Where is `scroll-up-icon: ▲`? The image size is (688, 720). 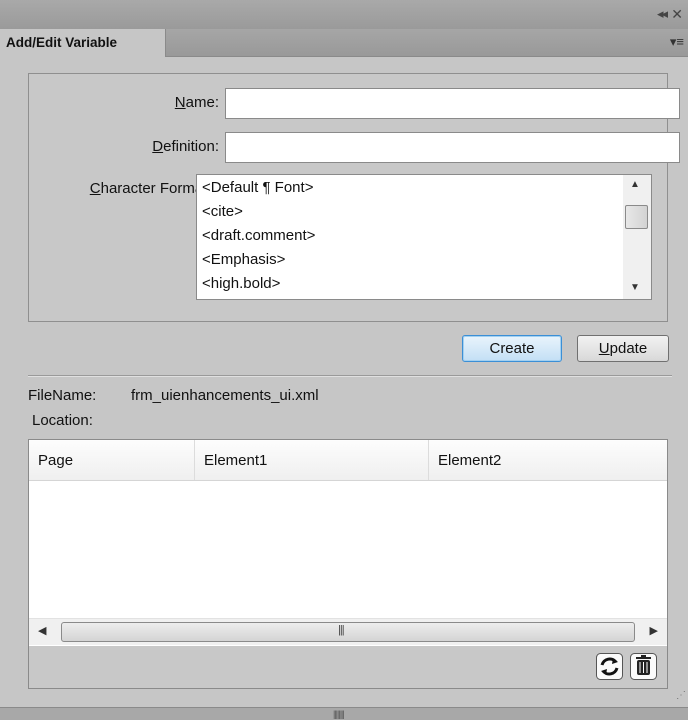 scroll-up-icon: ▲ is located at coordinates (635, 184).